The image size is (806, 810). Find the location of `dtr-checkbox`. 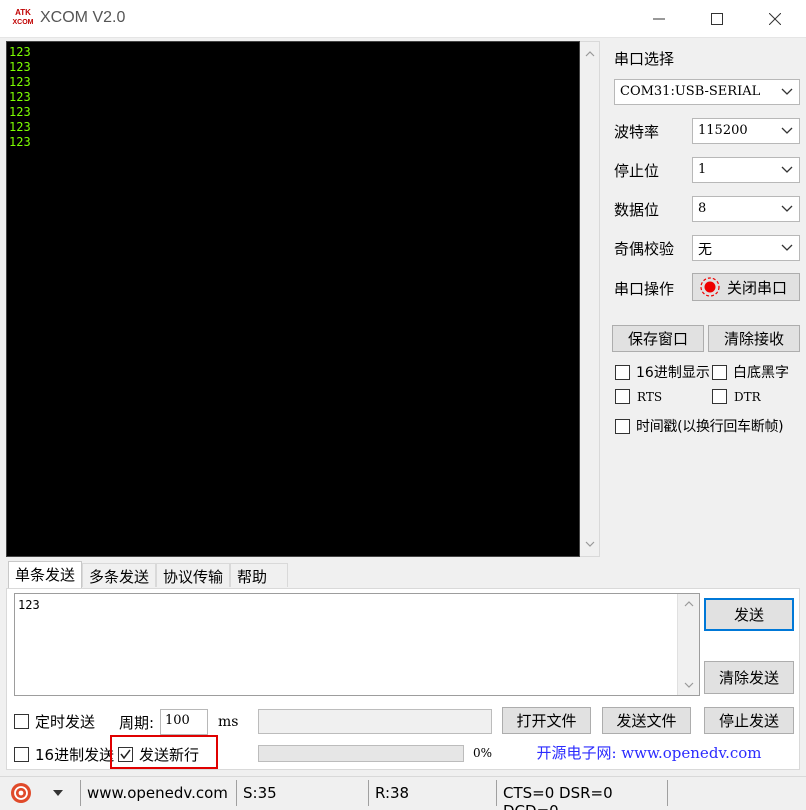

dtr-checkbox is located at coordinates (719, 396).